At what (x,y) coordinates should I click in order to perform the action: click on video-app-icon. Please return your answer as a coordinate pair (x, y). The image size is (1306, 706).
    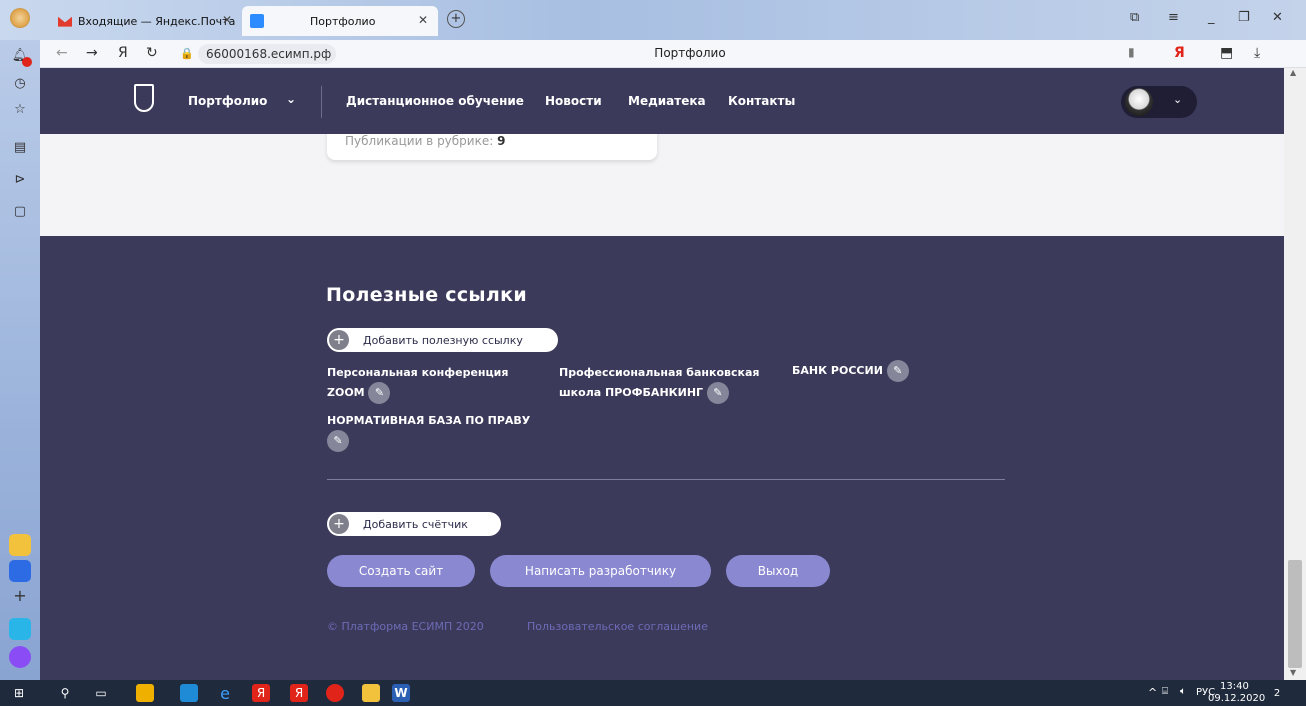
    Looking at the image, I should click on (20, 629).